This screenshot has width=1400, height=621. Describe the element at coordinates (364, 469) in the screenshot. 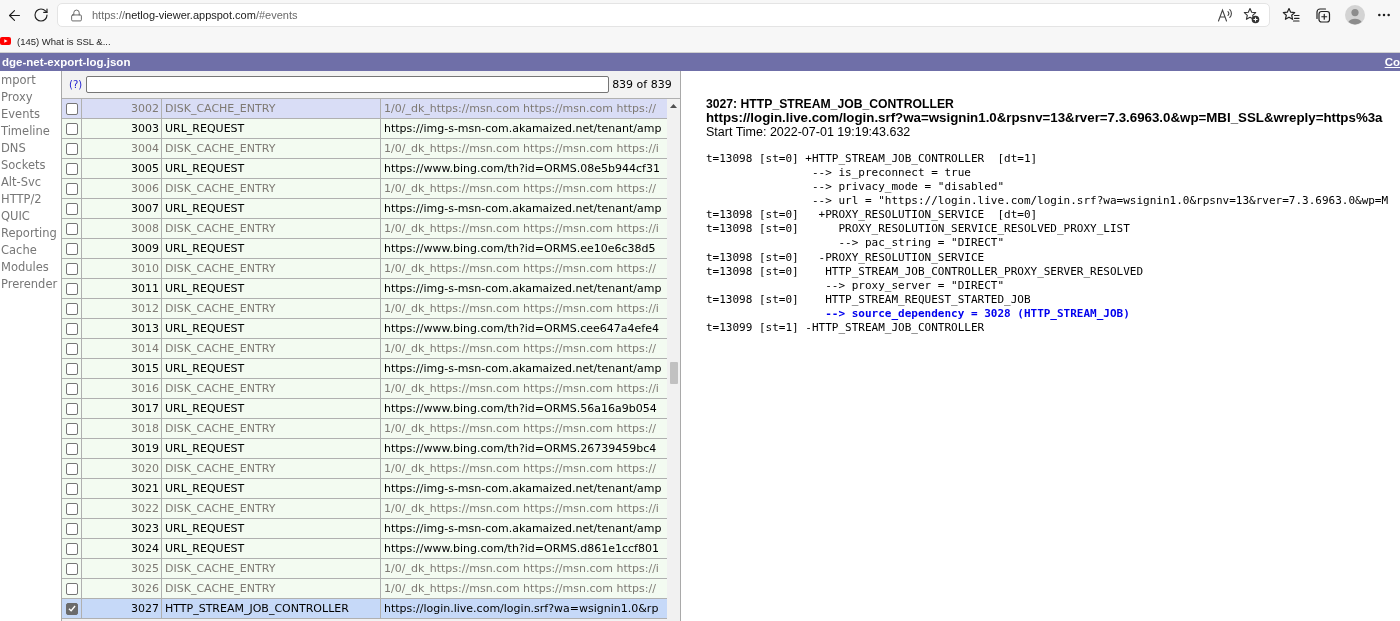

I see `table-row: 3020 DISK_CACHE_ENTRY 1/0/_dk_https://msn.com https://msn.com https://` at that location.